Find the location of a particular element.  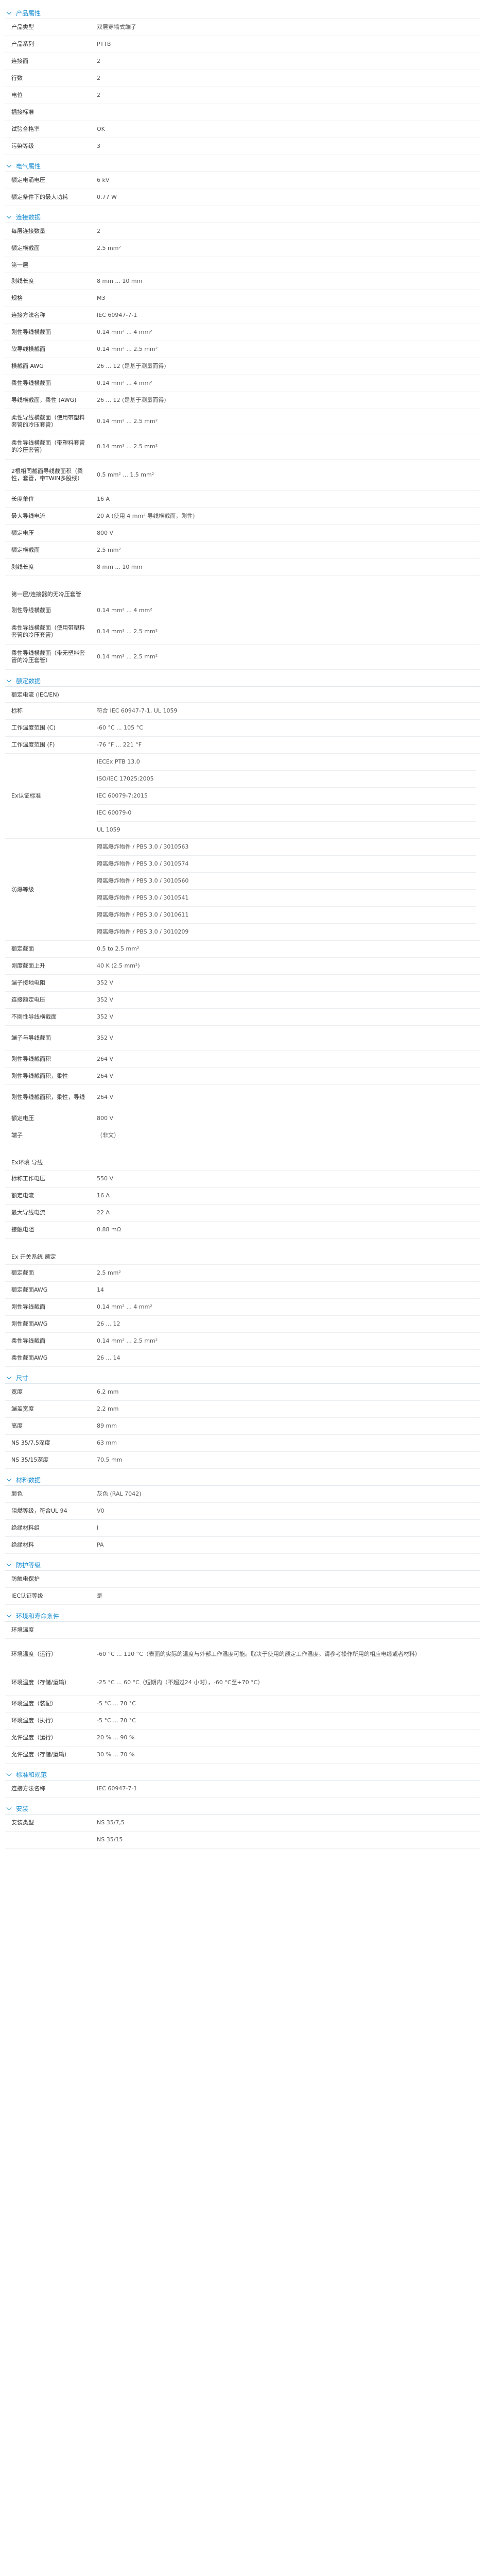

spec-value: 26 ... 14 is located at coordinates (108, 1357).